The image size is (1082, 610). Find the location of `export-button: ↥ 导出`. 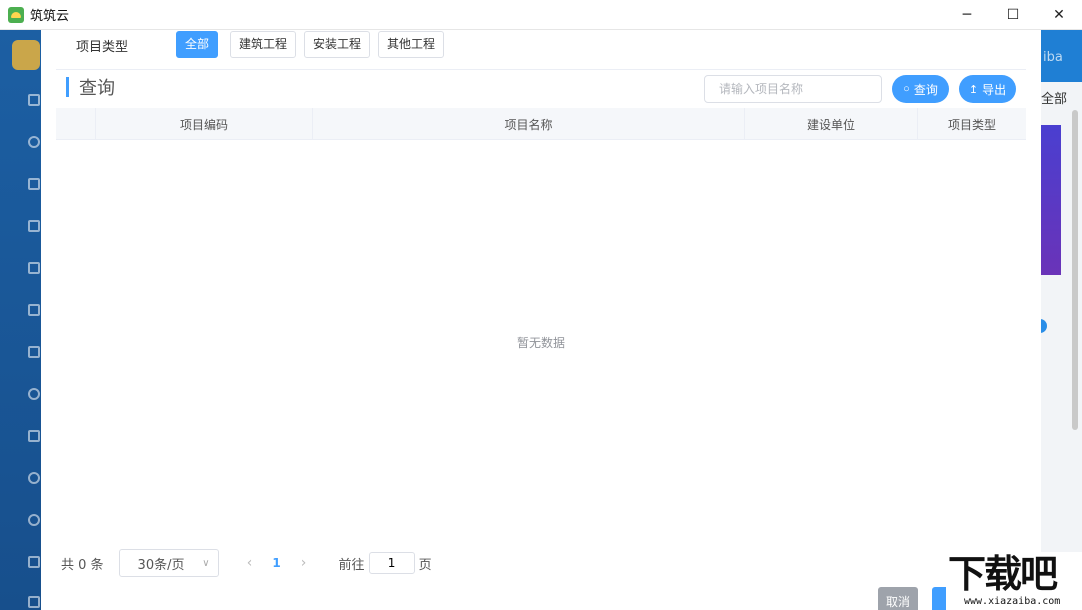

export-button: ↥ 导出 is located at coordinates (987, 89).